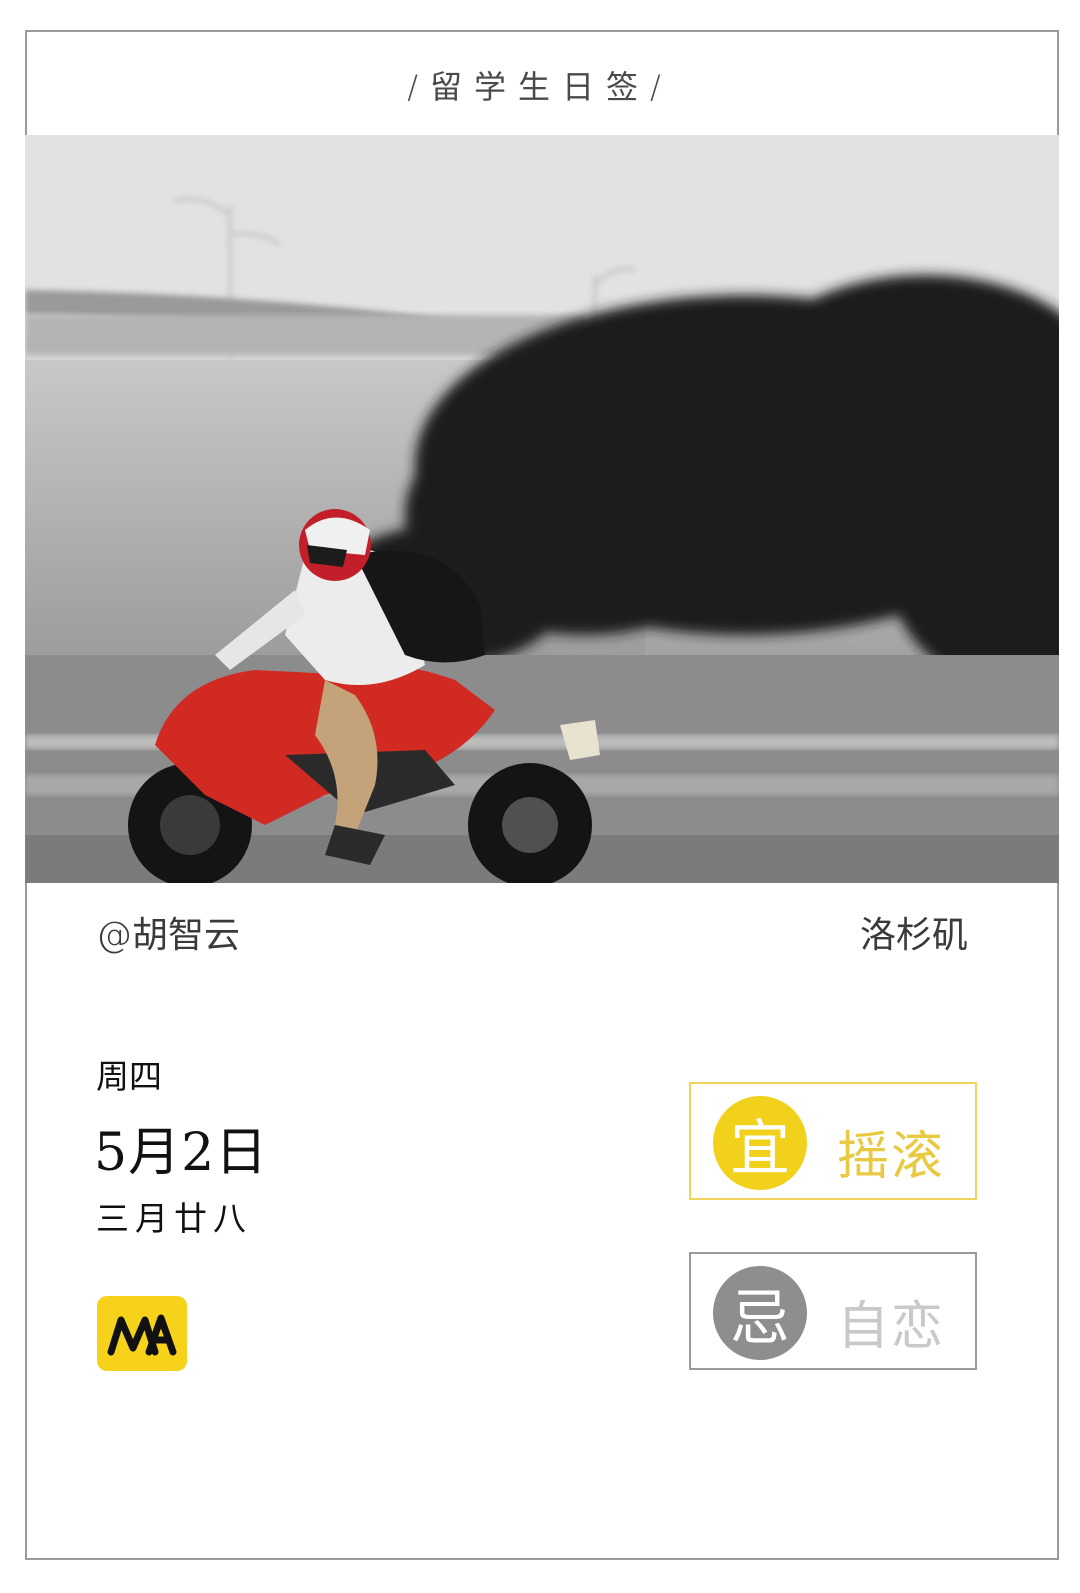 Image resolution: width=1080 pixels, height=1593 pixels. What do you see at coordinates (540, 87) in the screenshot?
I see `page-title: /留学生日签/` at bounding box center [540, 87].